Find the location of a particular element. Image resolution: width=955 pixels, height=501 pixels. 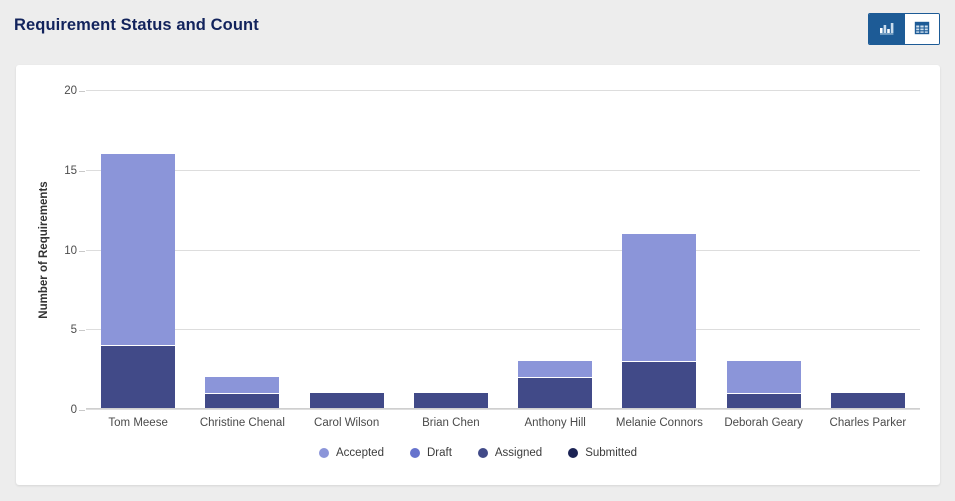

chart-legend: Accepted Draft Assigned Submitted is located at coordinates (478, 453).